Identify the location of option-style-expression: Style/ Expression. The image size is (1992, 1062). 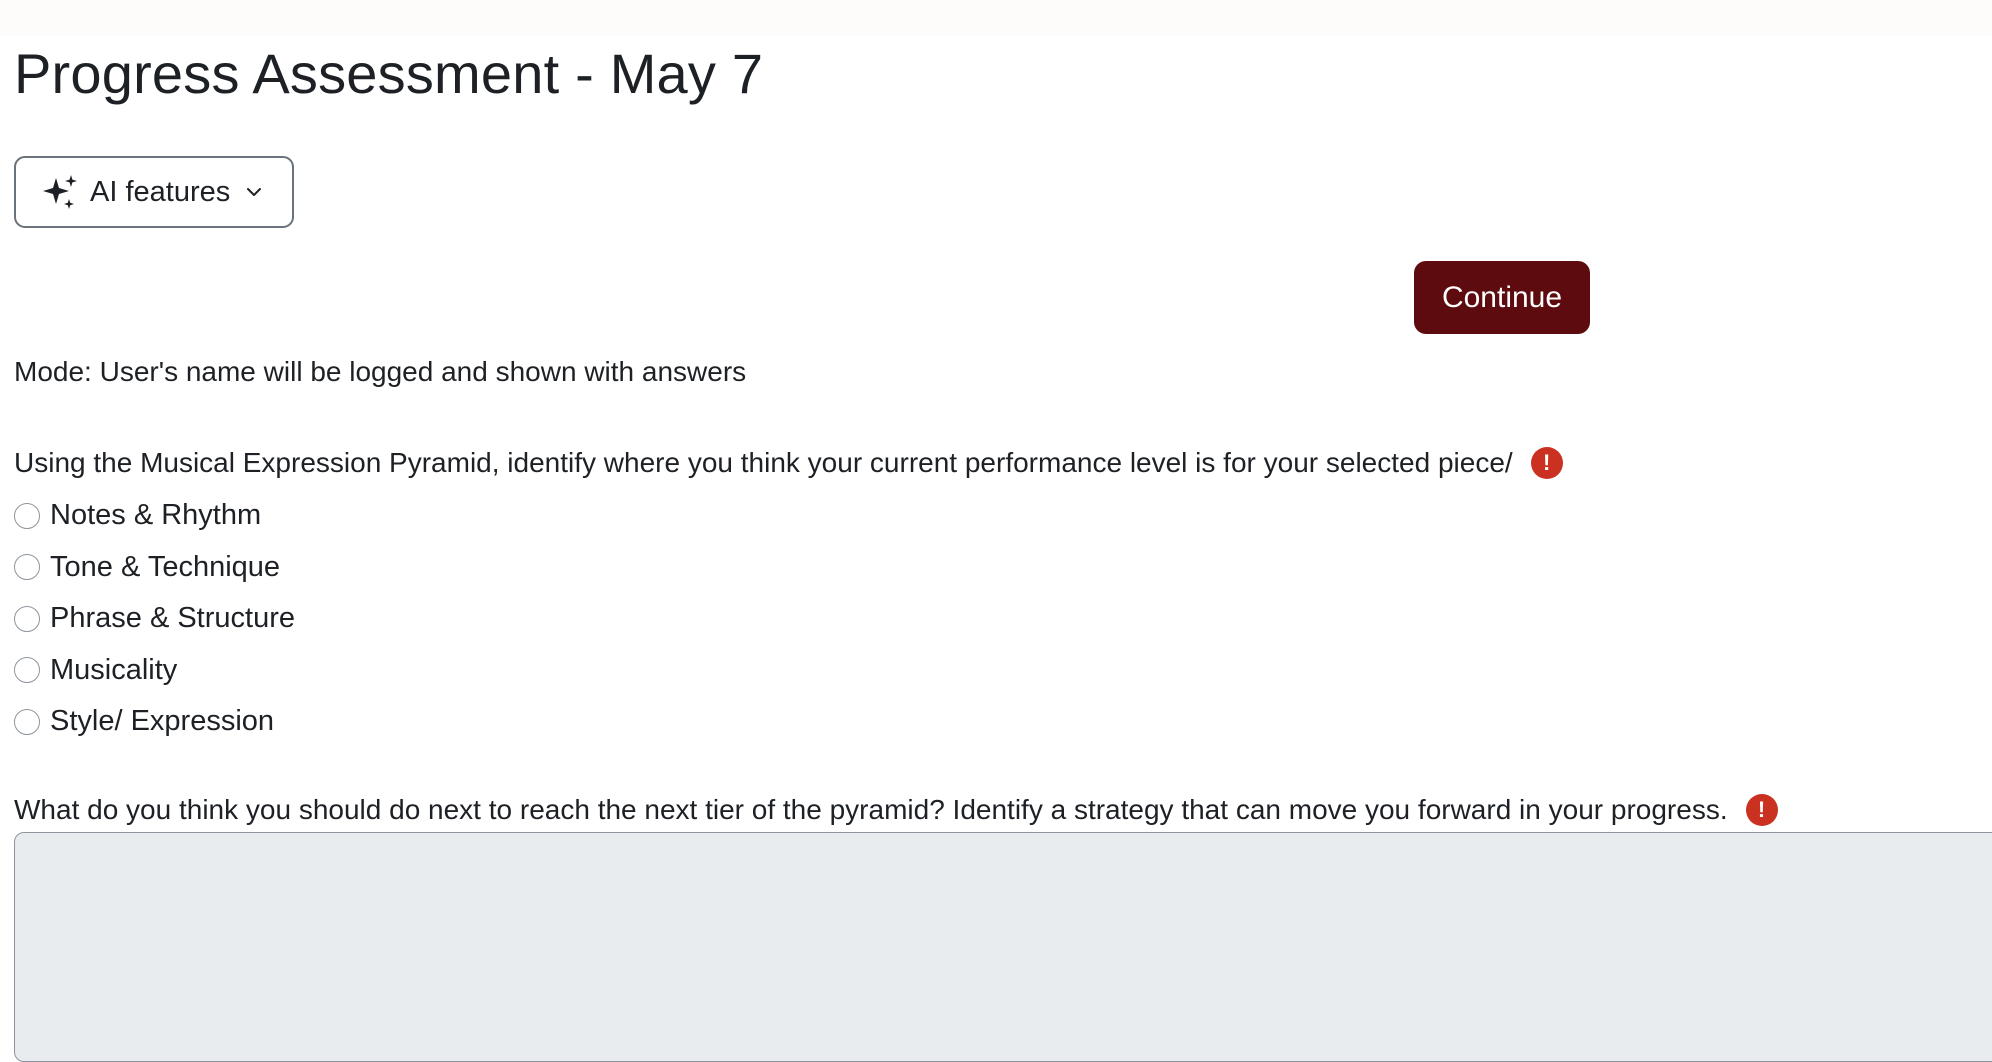
(154, 722).